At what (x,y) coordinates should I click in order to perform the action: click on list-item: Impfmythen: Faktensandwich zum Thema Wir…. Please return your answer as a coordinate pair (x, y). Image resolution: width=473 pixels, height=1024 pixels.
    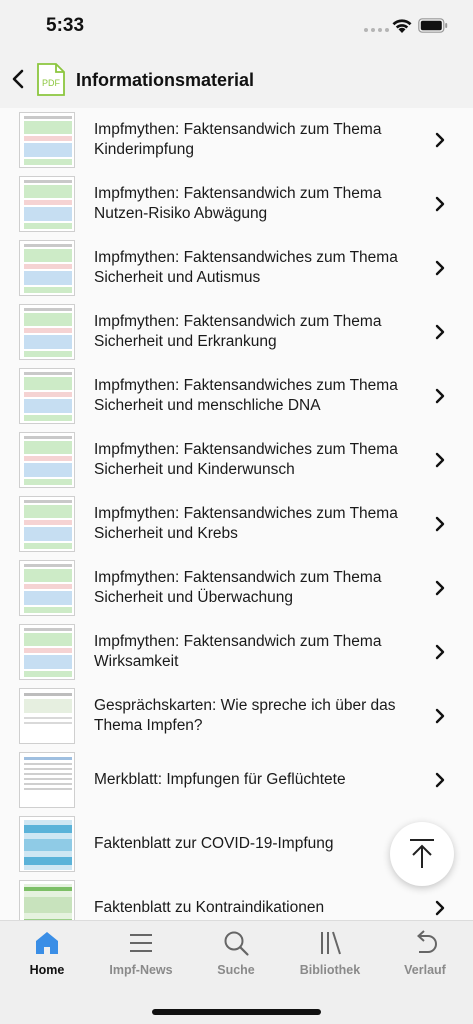
    Looking at the image, I should click on (236, 652).